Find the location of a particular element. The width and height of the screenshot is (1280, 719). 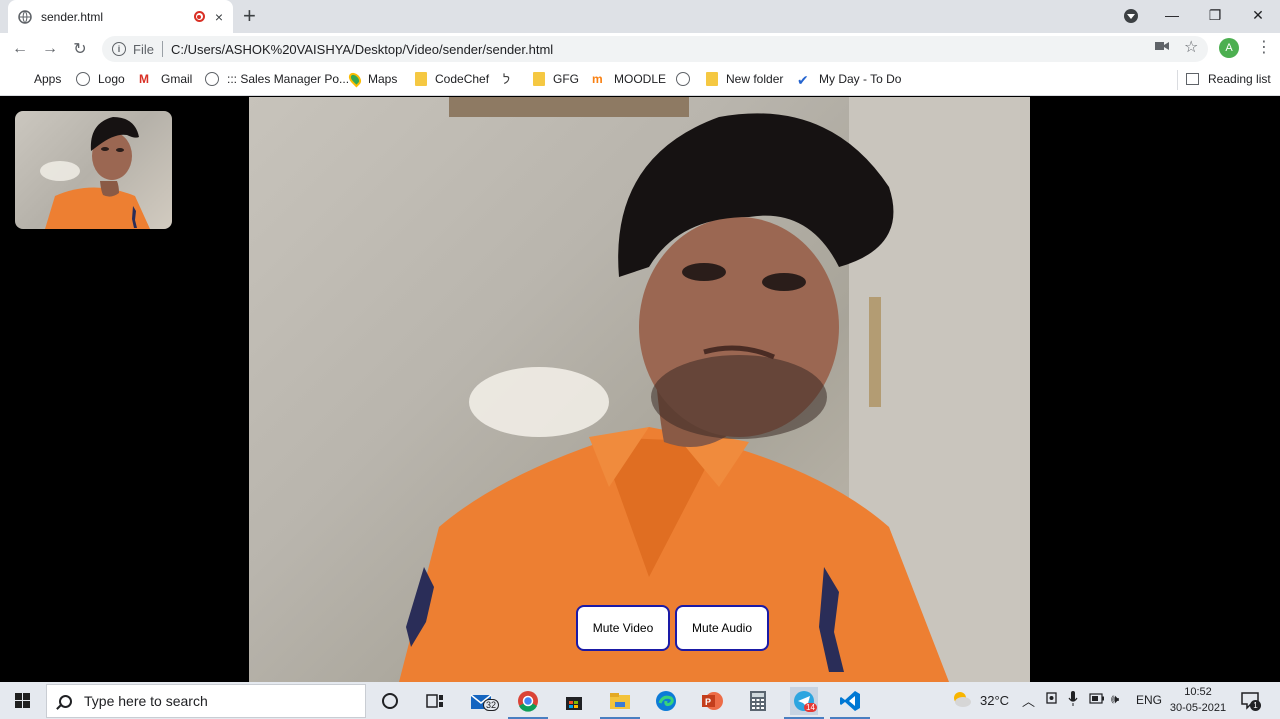

clock-date: 30-05-2021 is located at coordinates (1198, 708).